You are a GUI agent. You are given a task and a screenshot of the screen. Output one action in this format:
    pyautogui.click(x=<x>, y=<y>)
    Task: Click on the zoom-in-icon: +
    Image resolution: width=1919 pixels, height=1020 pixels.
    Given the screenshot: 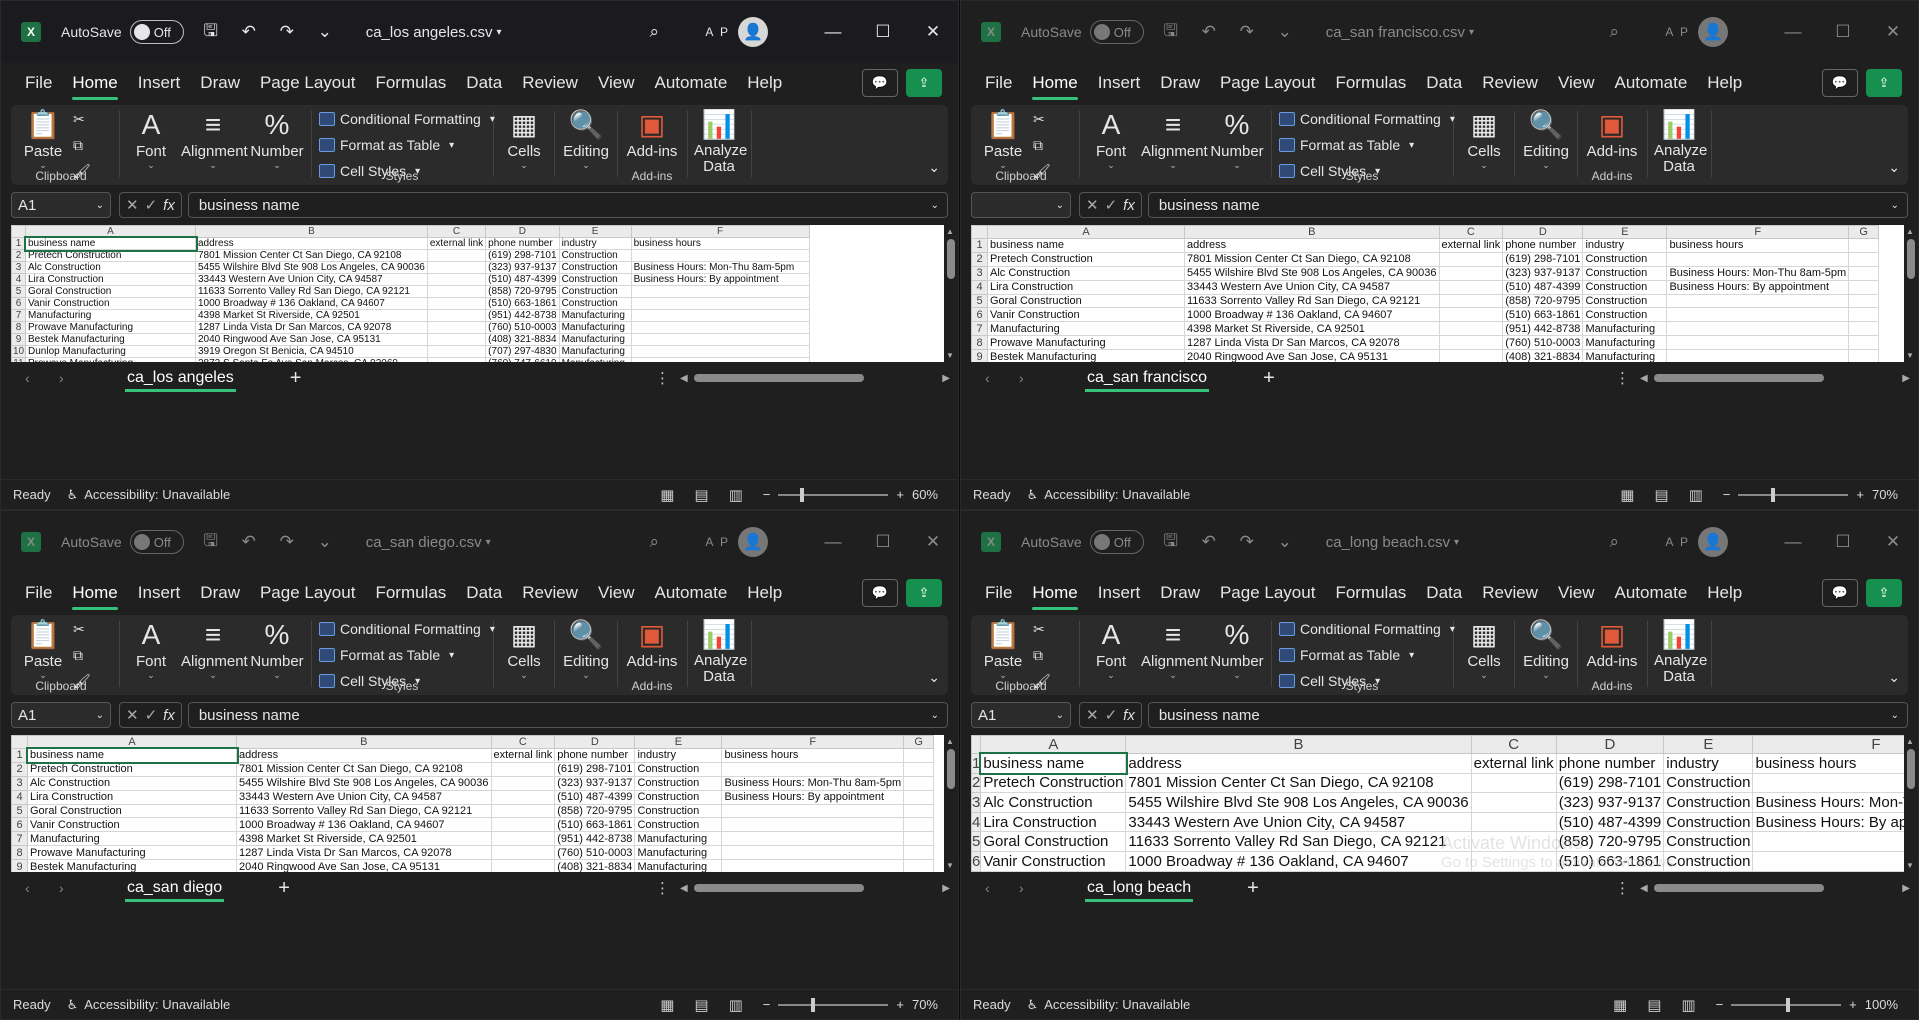 What is the action you would take?
    pyautogui.click(x=900, y=494)
    